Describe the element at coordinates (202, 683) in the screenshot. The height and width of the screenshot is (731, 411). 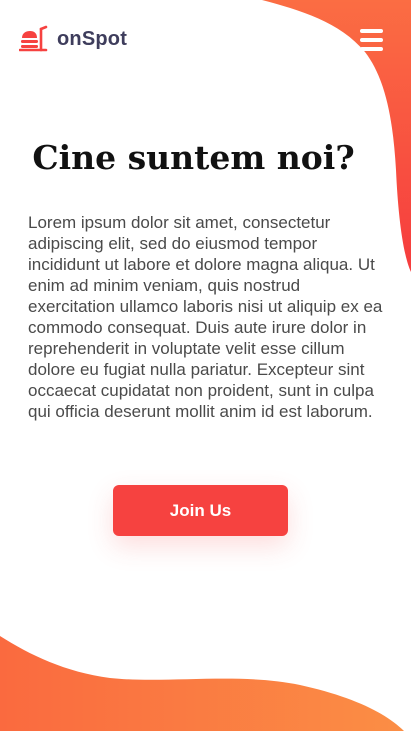
I see `bottom-wave` at that location.